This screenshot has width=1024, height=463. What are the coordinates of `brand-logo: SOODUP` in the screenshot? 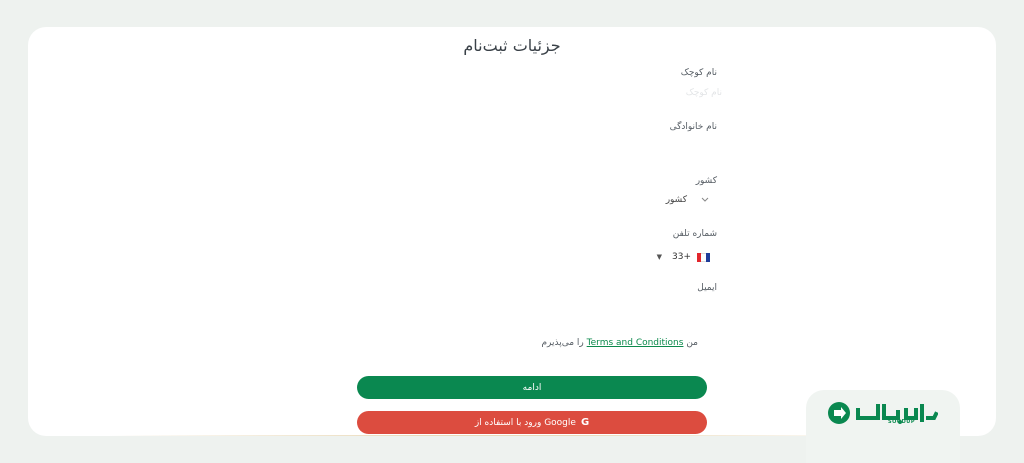 It's located at (883, 426).